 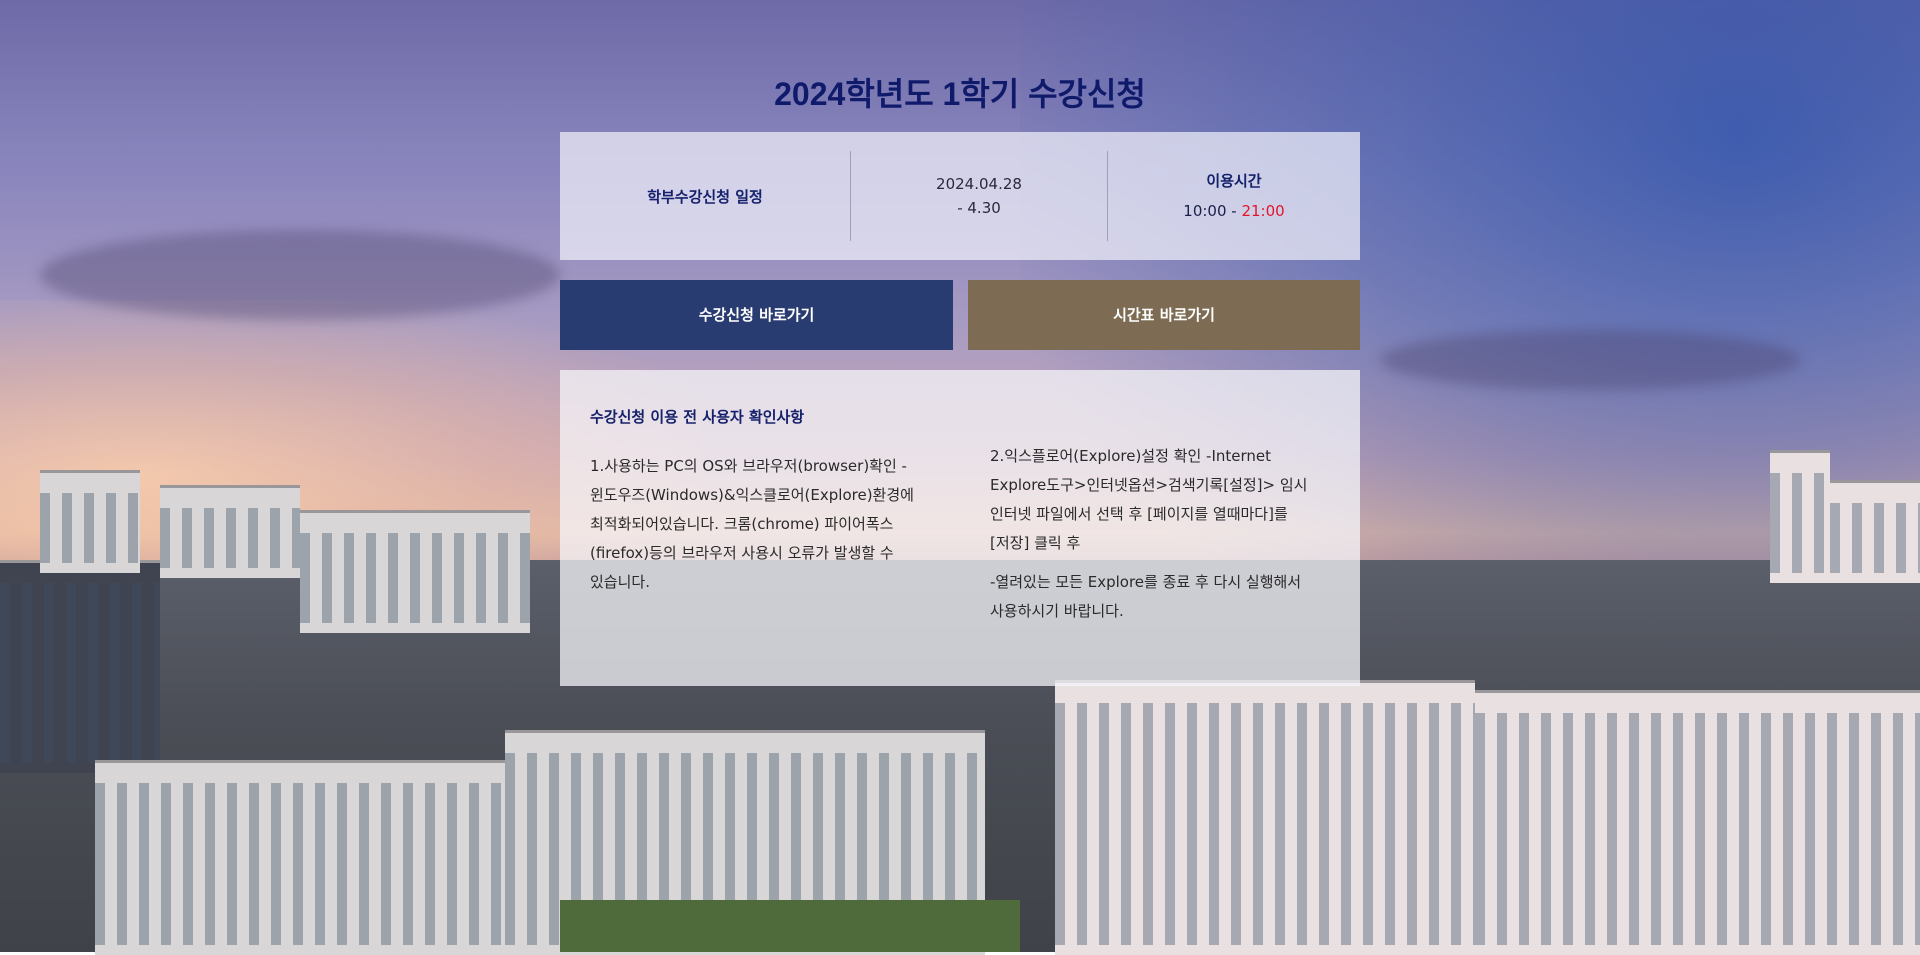 What do you see at coordinates (1234, 181) in the screenshot?
I see `hours-label: 이용시간` at bounding box center [1234, 181].